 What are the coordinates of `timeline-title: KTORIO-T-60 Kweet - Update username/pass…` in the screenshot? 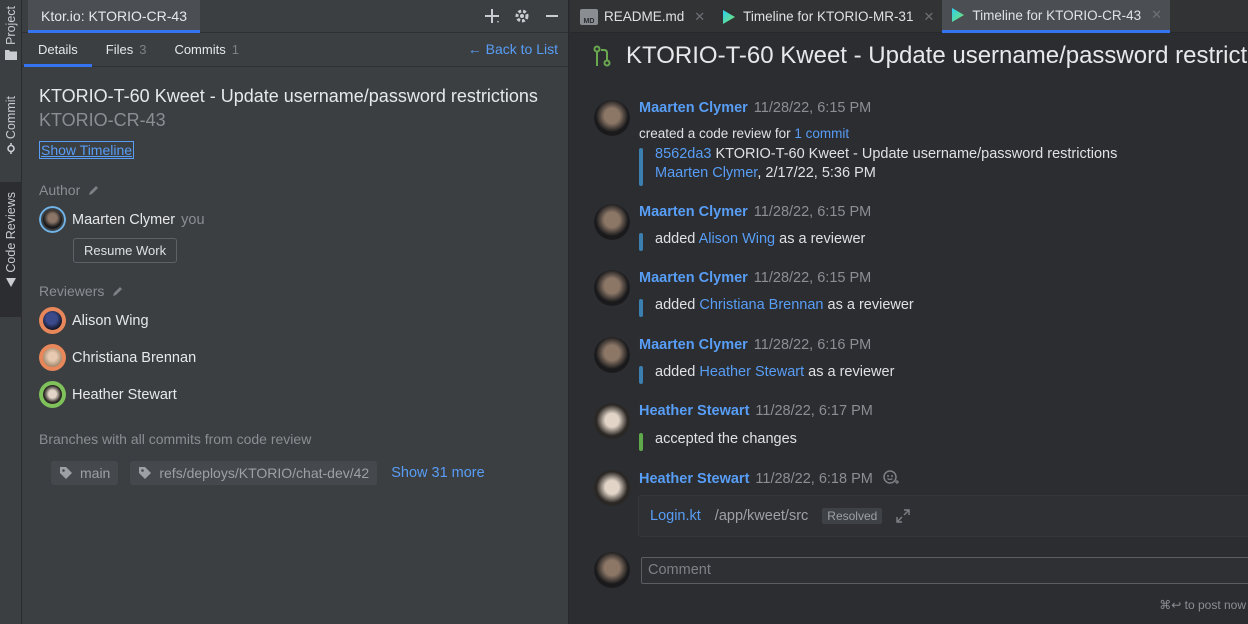 It's located at (920, 56).